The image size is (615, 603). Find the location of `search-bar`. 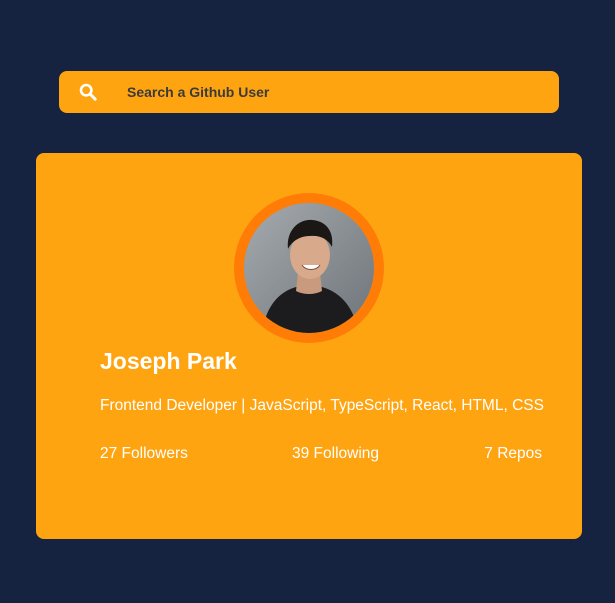

search-bar is located at coordinates (309, 92).